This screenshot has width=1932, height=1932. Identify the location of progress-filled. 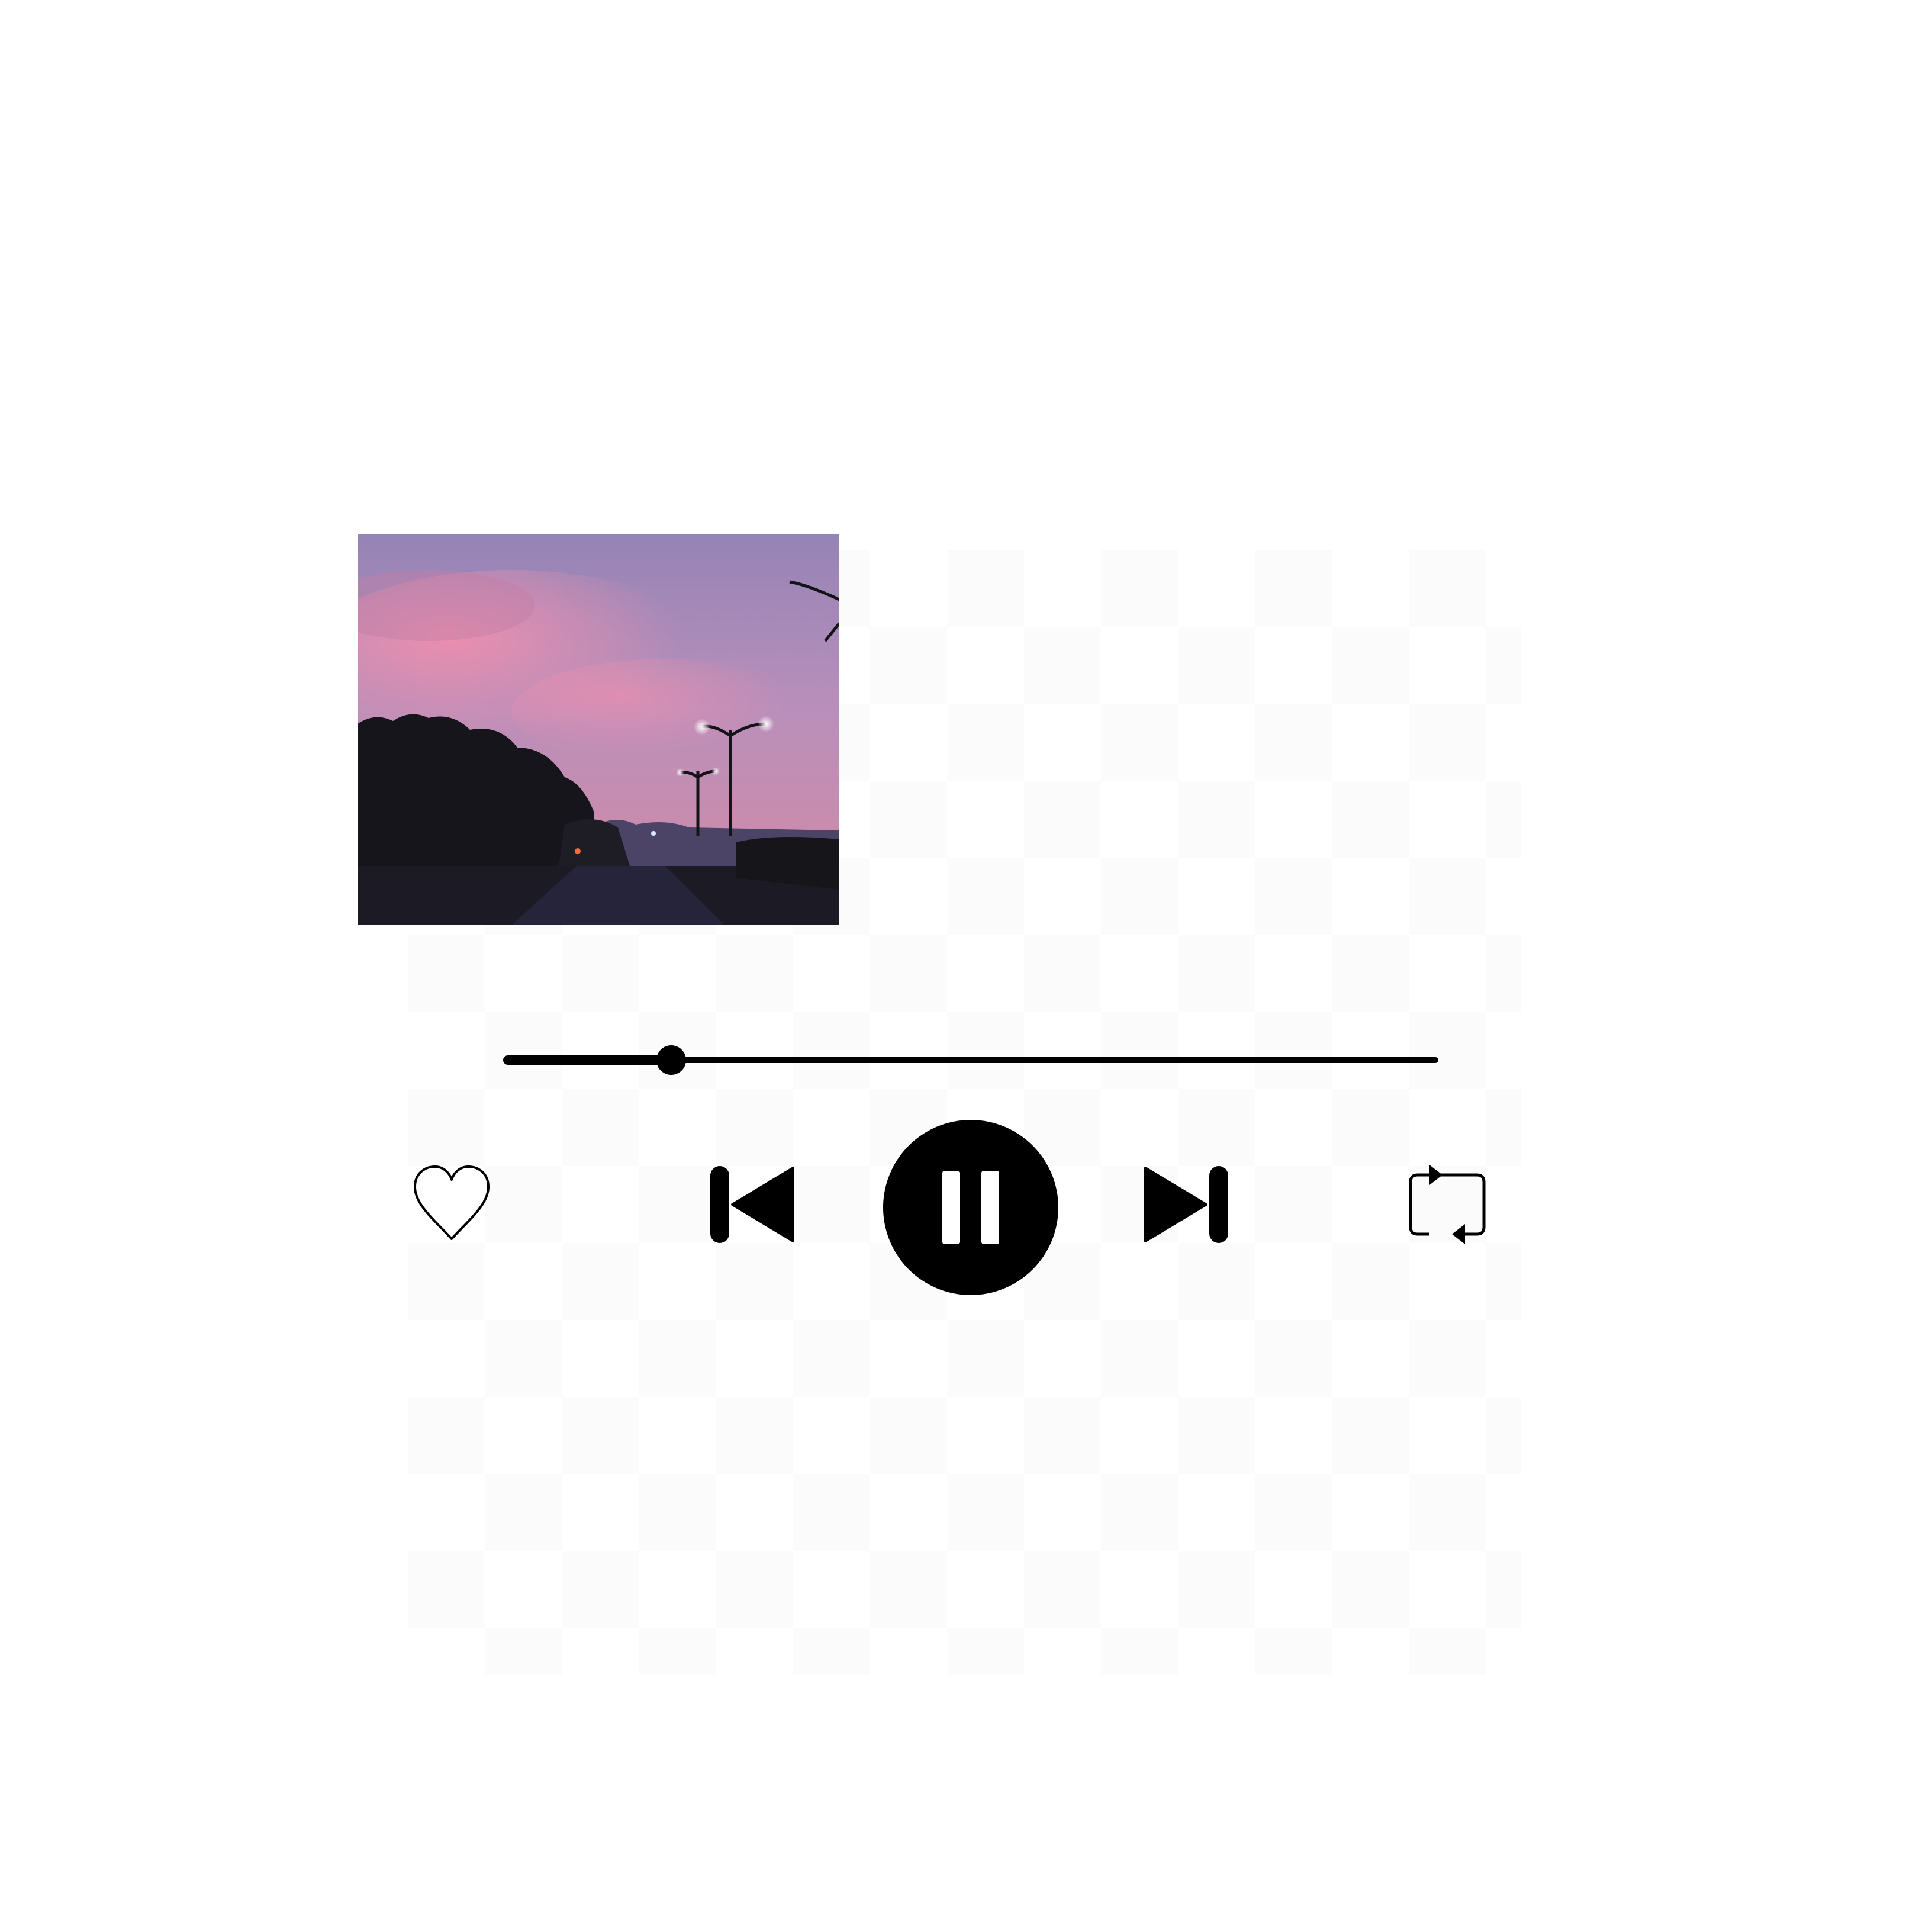
(587, 1060).